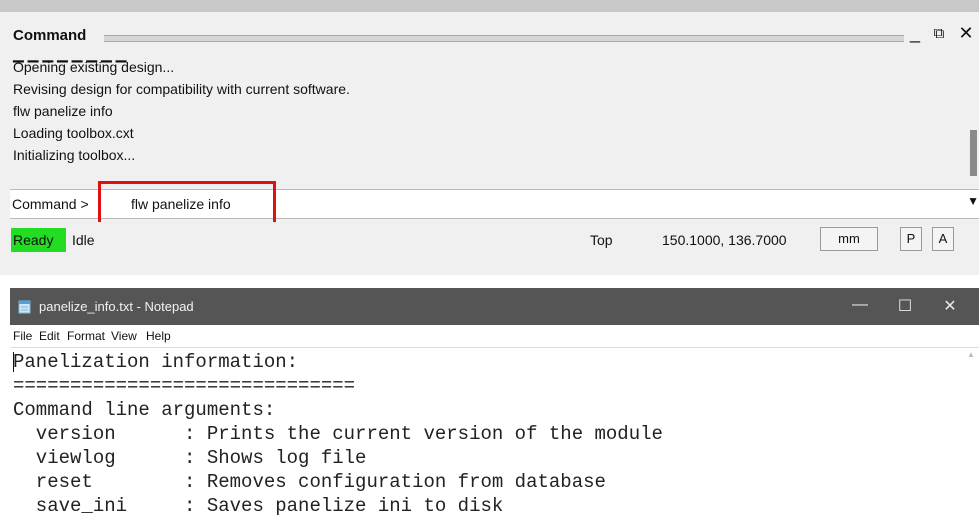  I want to click on scrollbar-thumb, so click(973, 153).